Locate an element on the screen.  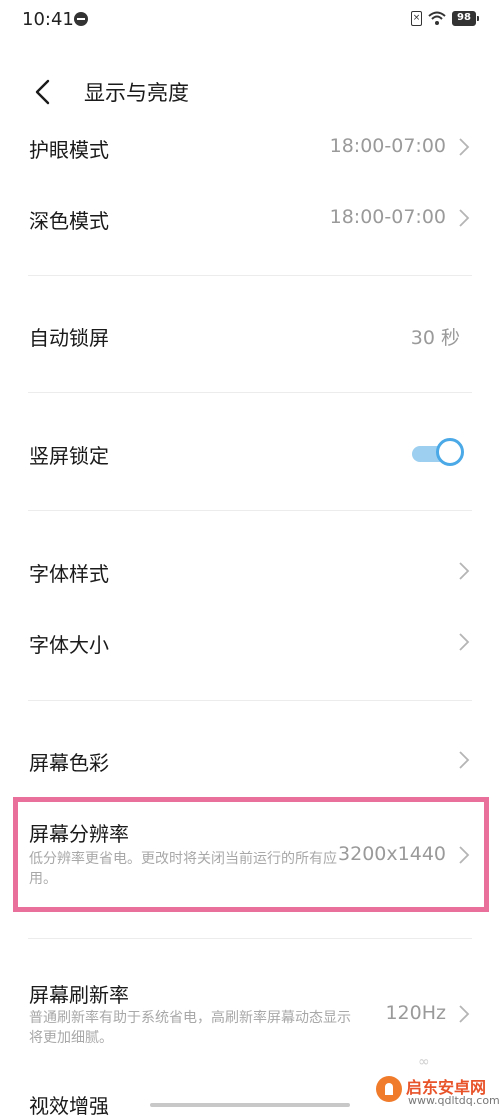
font-size-label: 字体大小 is located at coordinates (69, 645).